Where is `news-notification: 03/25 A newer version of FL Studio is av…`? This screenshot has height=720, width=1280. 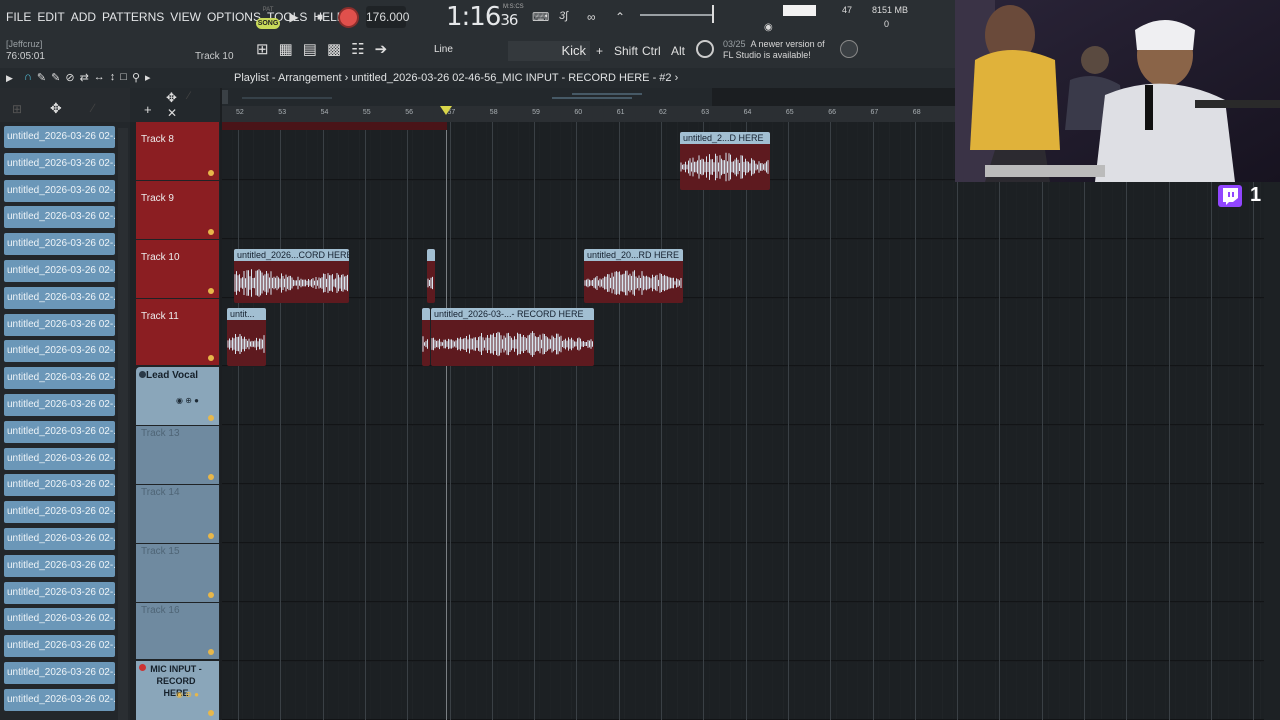
news-notification: 03/25 A newer version of FL Studio is av… is located at coordinates (774, 50).